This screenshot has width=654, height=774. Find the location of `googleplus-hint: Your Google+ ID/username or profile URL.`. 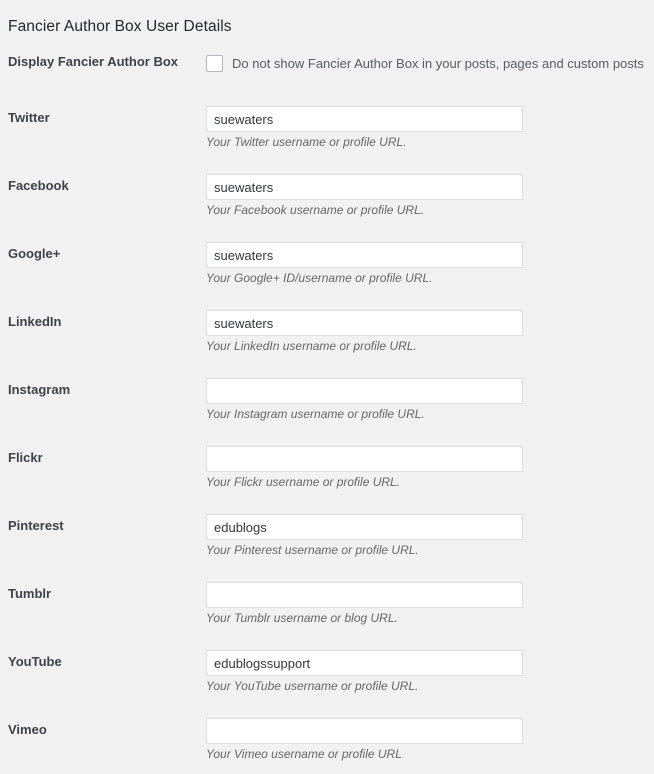

googleplus-hint: Your Google+ ID/username or profile URL. is located at coordinates (319, 278).